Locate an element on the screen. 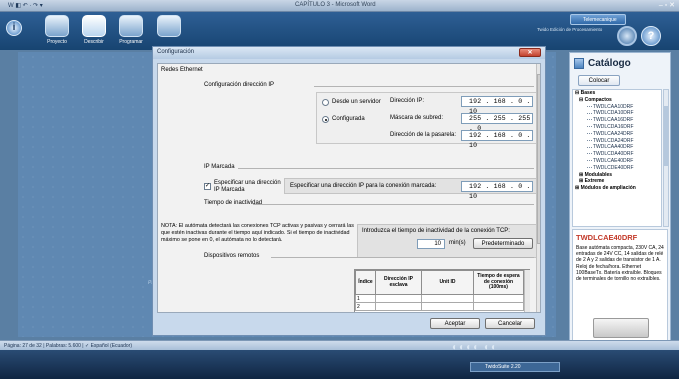 This screenshot has width=679, height=379. word-window-title: CAPÍTULO 3 - Microsoft Word is located at coordinates (335, 5).